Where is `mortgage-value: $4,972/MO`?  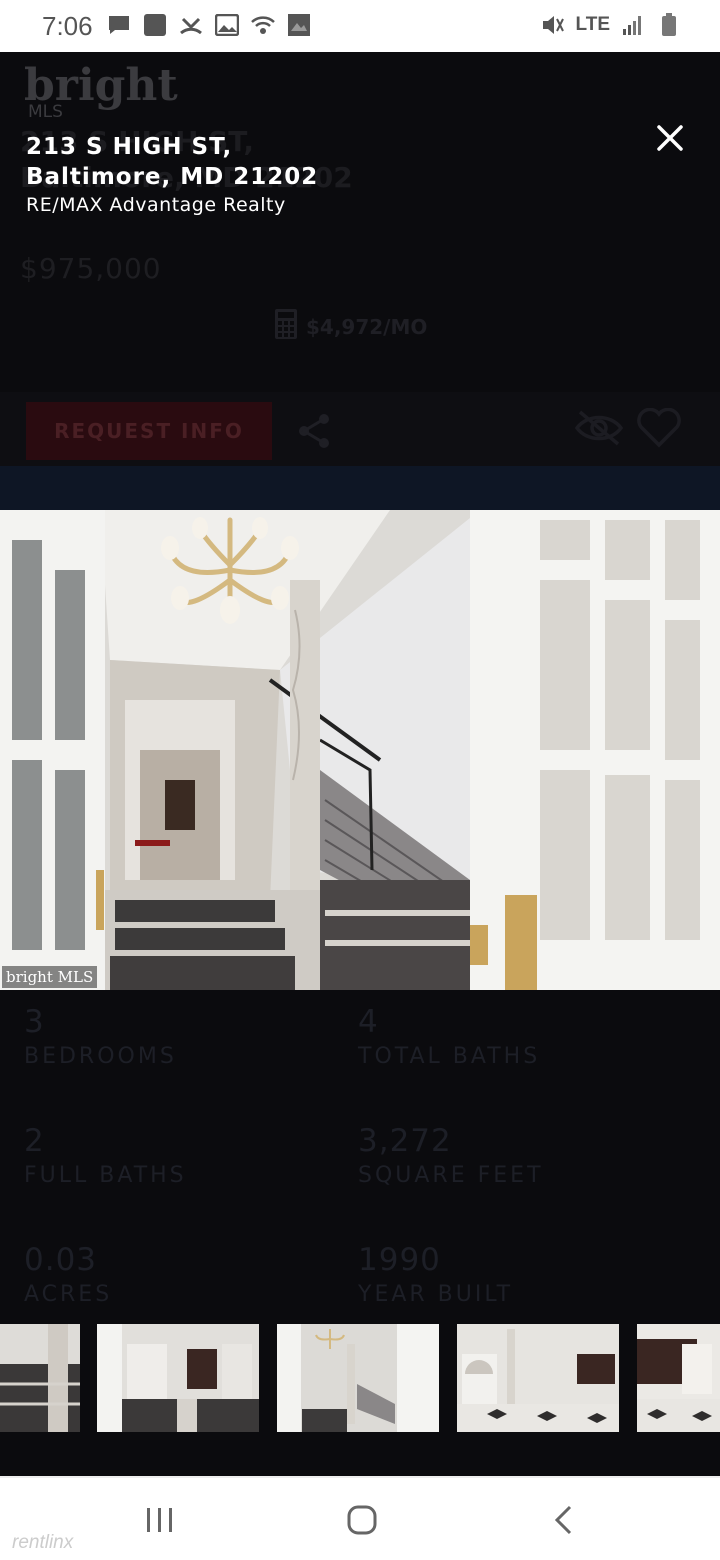 mortgage-value: $4,972/MO is located at coordinates (367, 326).